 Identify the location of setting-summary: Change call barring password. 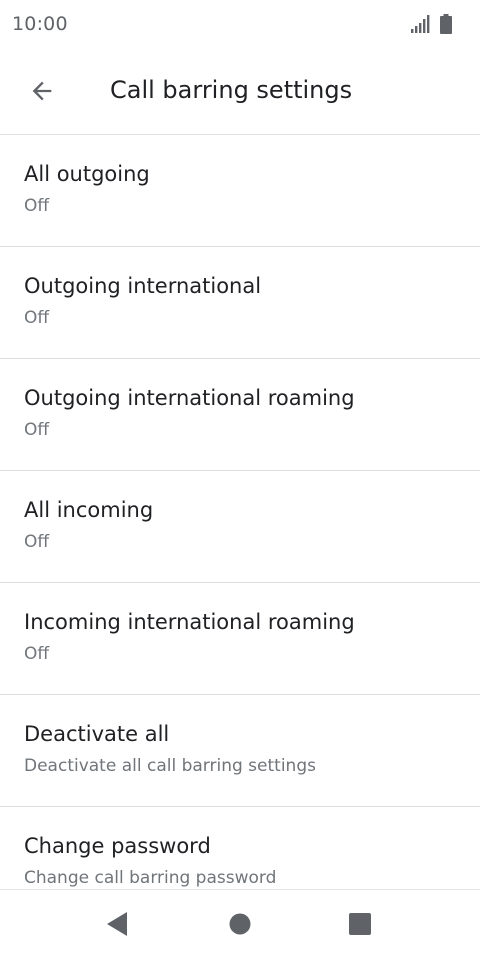
(150, 878).